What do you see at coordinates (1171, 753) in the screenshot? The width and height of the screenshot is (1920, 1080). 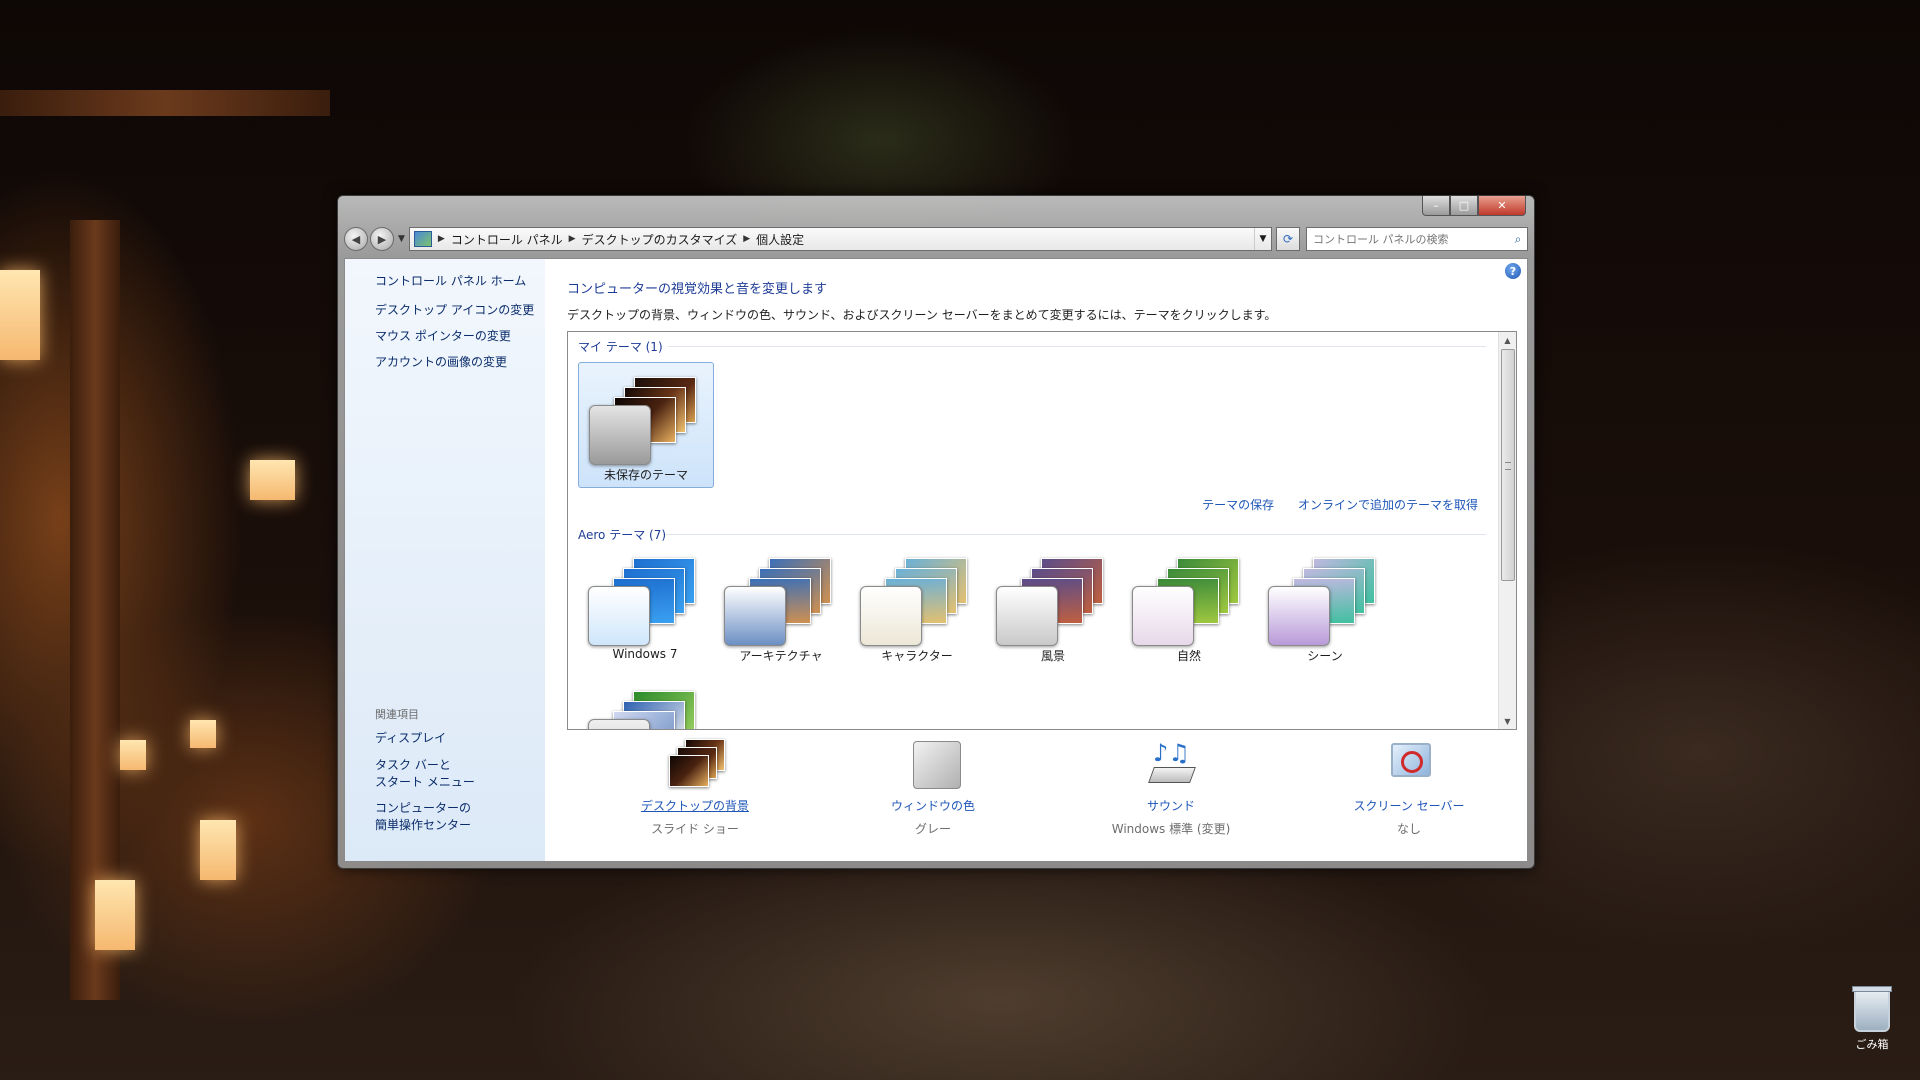 I see `music-note-icon: ♪♫` at bounding box center [1171, 753].